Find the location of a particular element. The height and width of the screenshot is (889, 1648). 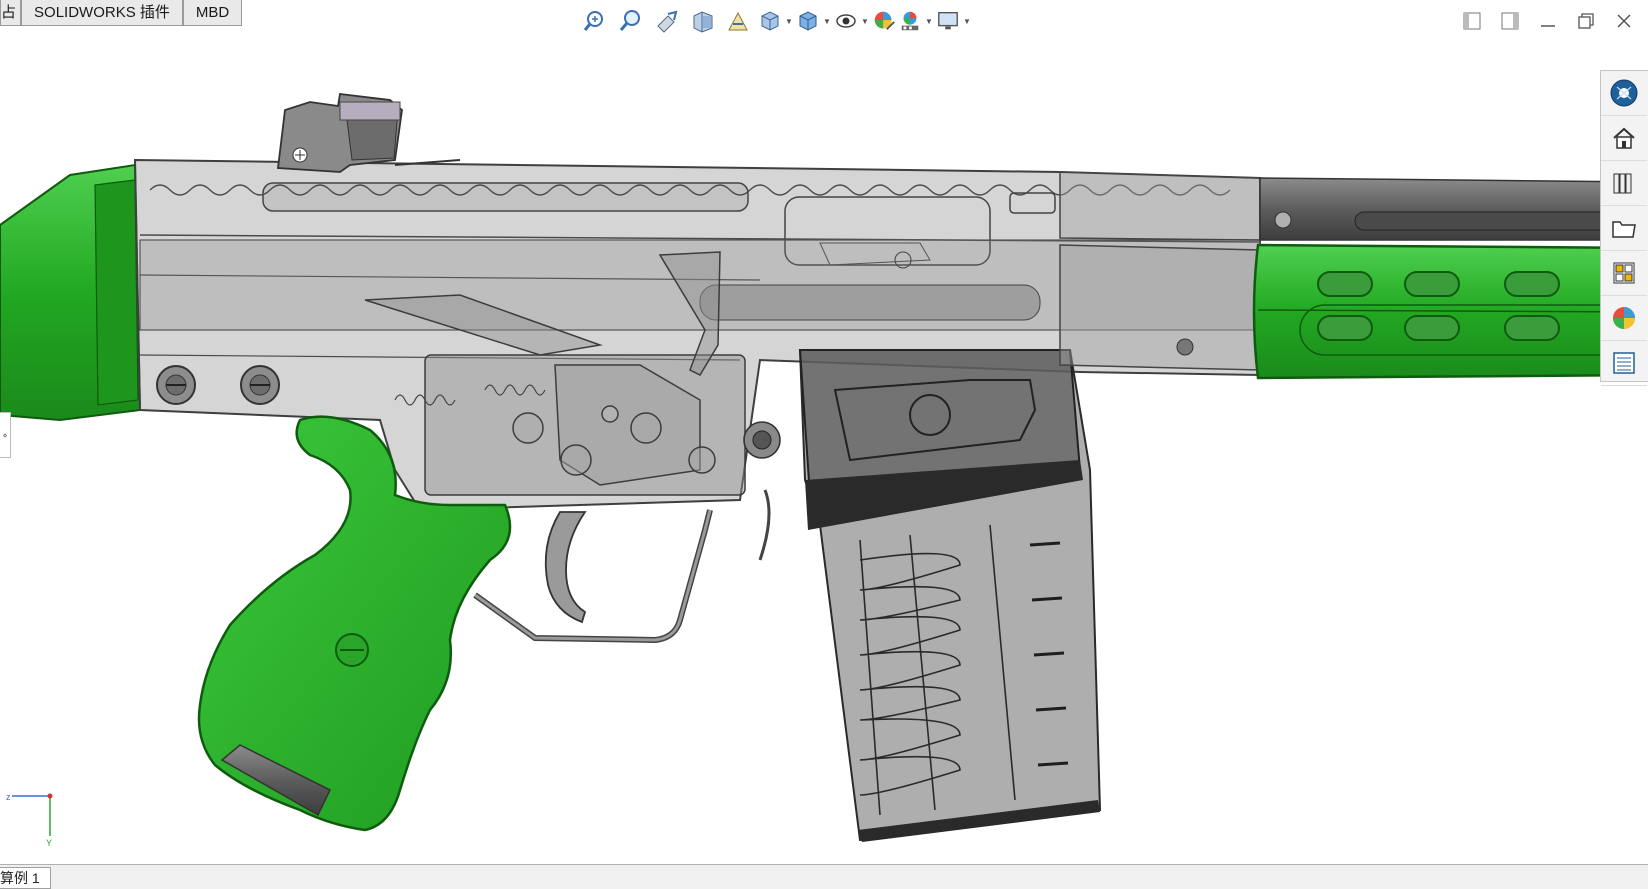

trigger is located at coordinates (565, 567).